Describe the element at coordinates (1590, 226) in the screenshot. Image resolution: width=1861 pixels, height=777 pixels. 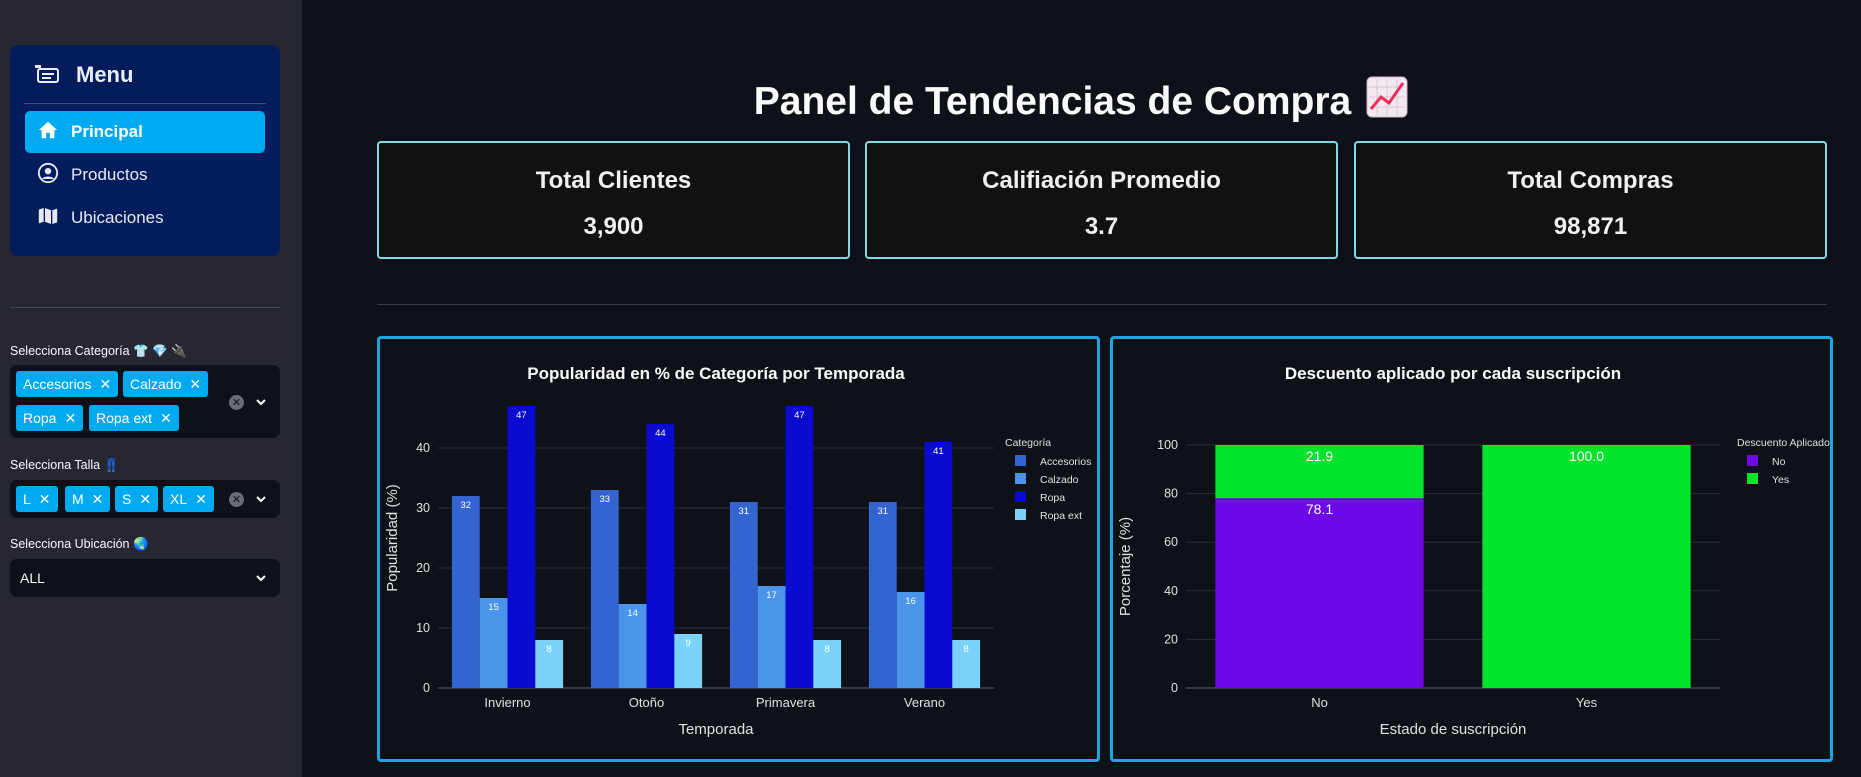
I see `kpi-value: 98,871` at that location.